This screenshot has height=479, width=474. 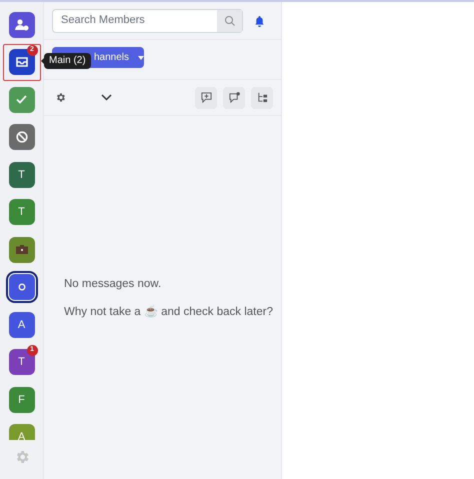 I want to click on hierarchy-button, so click(x=262, y=97).